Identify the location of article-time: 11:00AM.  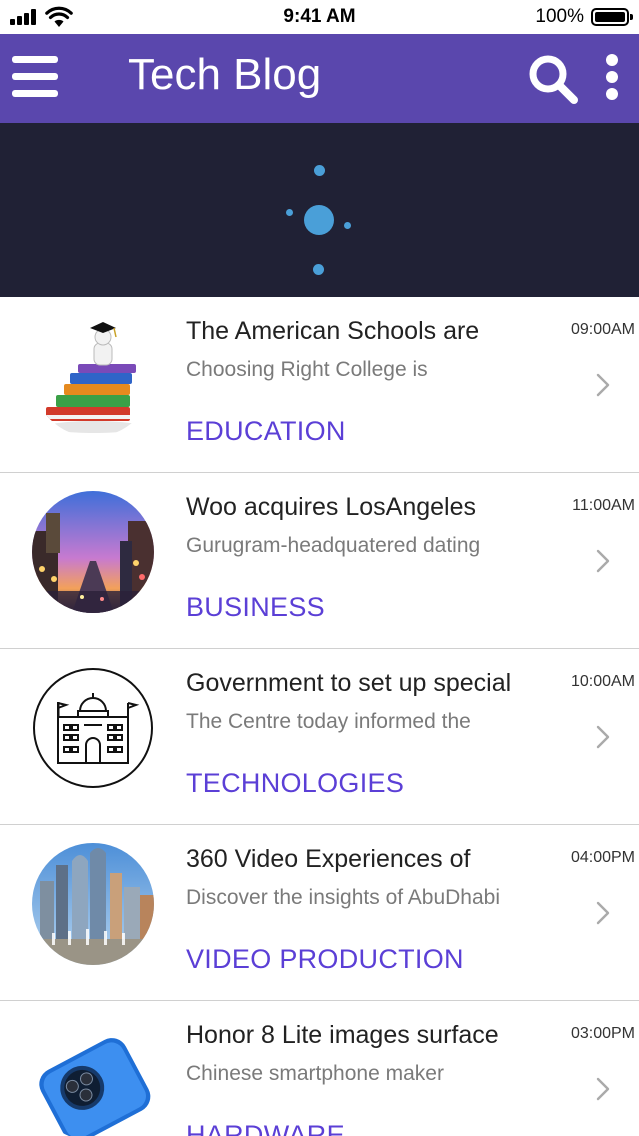
(603, 505).